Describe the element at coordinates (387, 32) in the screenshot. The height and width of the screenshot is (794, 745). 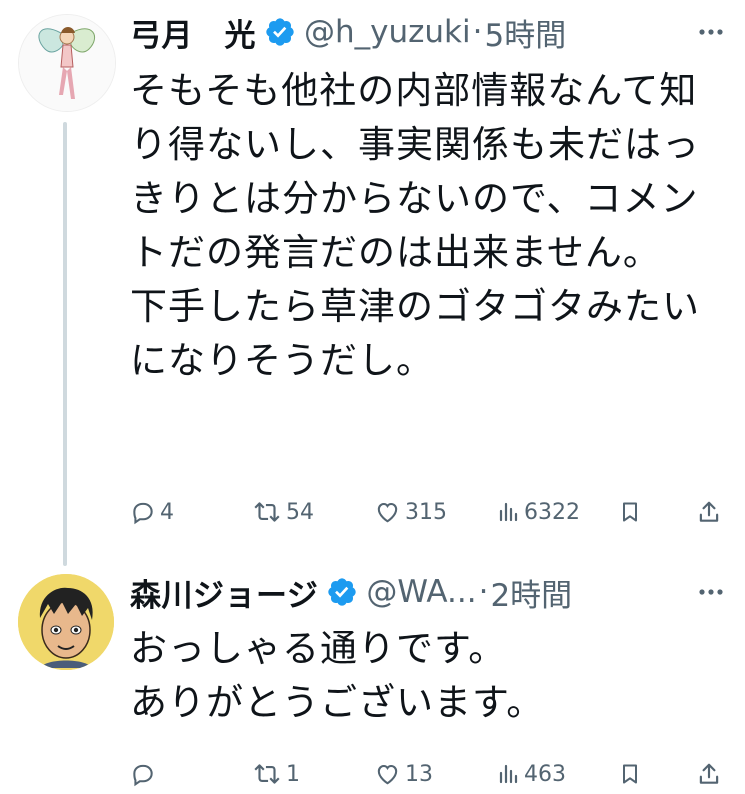
I see `user-handle: @h_yuzuki` at that location.